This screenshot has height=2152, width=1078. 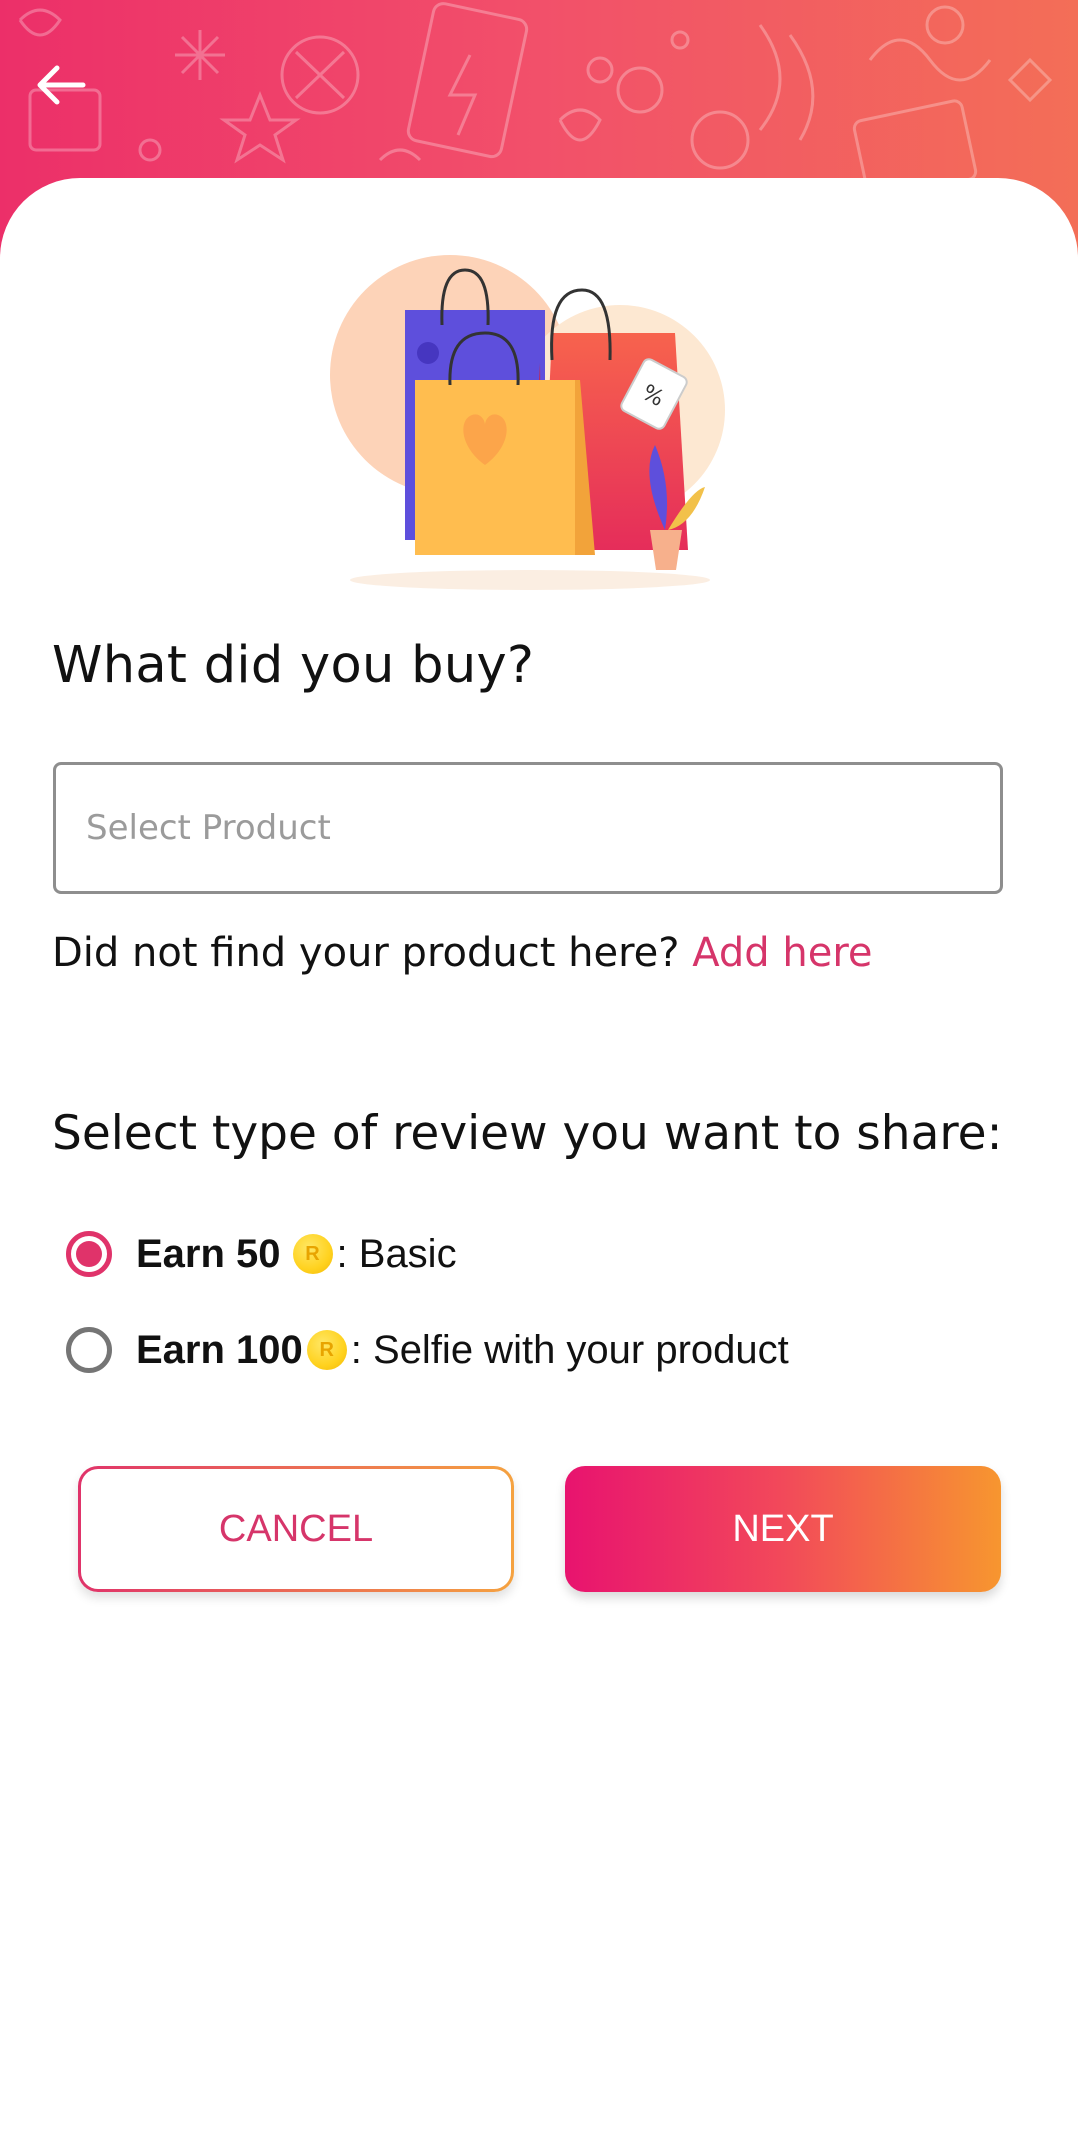 I want to click on select-product-placeholder: Select Product, so click(x=208, y=828).